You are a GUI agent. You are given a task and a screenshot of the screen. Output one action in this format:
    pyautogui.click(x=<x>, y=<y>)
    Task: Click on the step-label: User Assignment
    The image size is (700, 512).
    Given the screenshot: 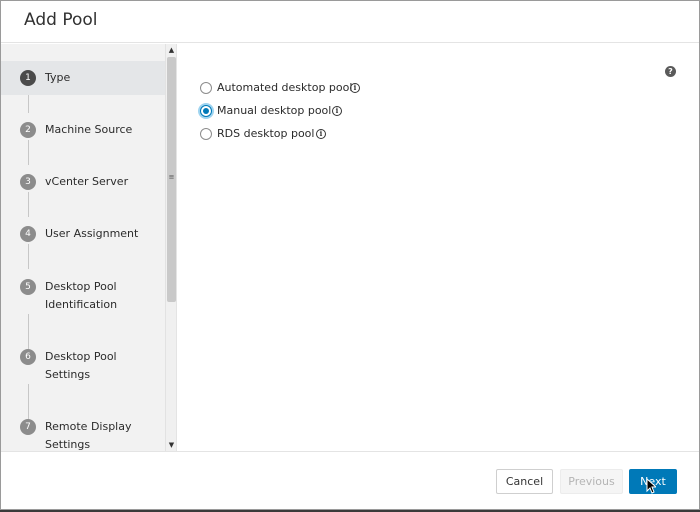 What is the action you would take?
    pyautogui.click(x=92, y=233)
    